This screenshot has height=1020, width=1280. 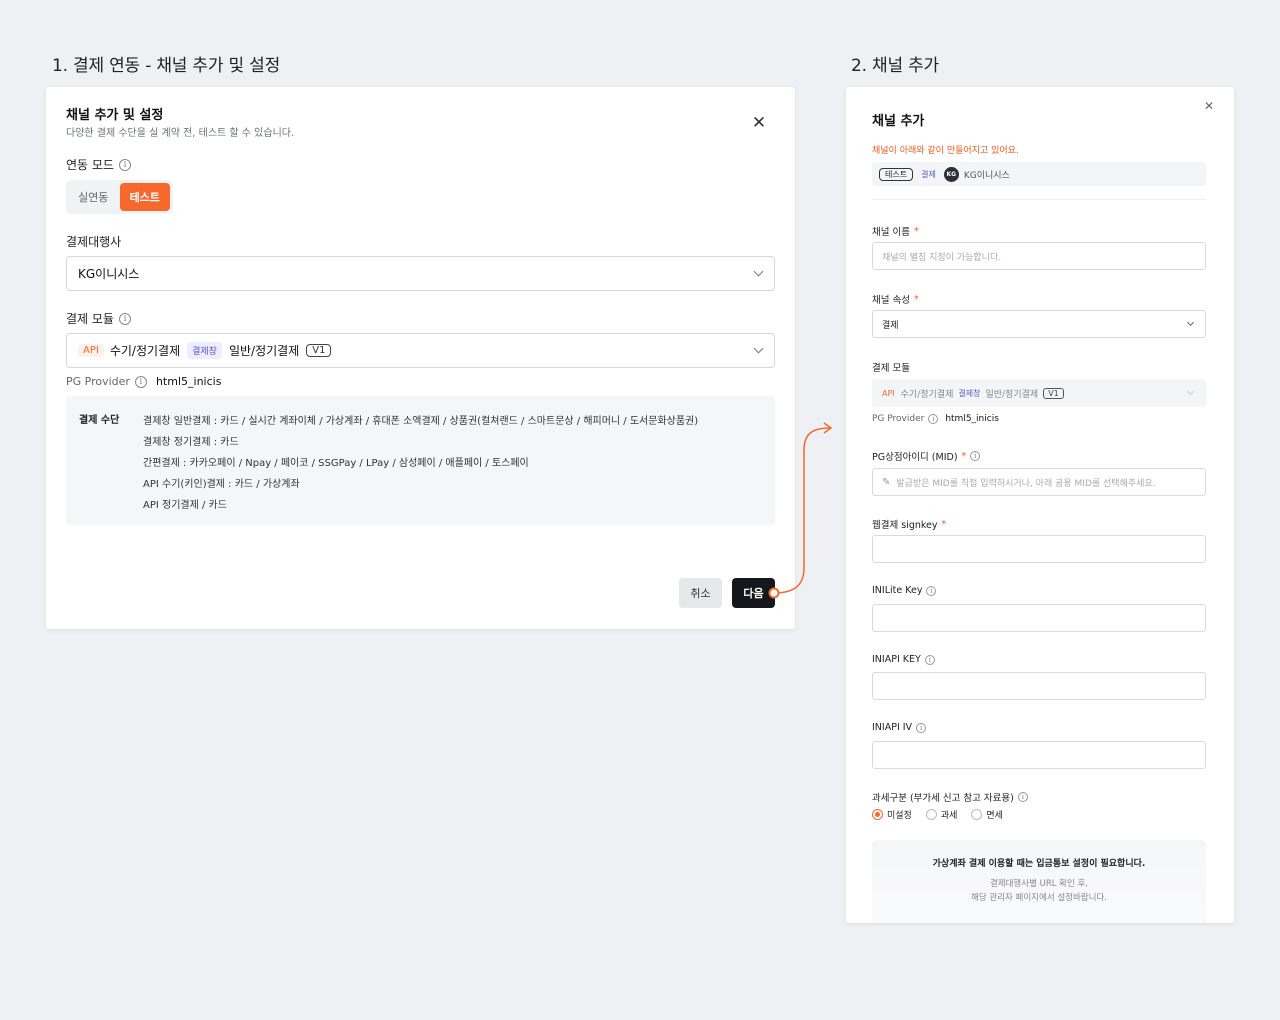 What do you see at coordinates (895, 66) in the screenshot?
I see `section-title-right: 2. 채널 추가` at bounding box center [895, 66].